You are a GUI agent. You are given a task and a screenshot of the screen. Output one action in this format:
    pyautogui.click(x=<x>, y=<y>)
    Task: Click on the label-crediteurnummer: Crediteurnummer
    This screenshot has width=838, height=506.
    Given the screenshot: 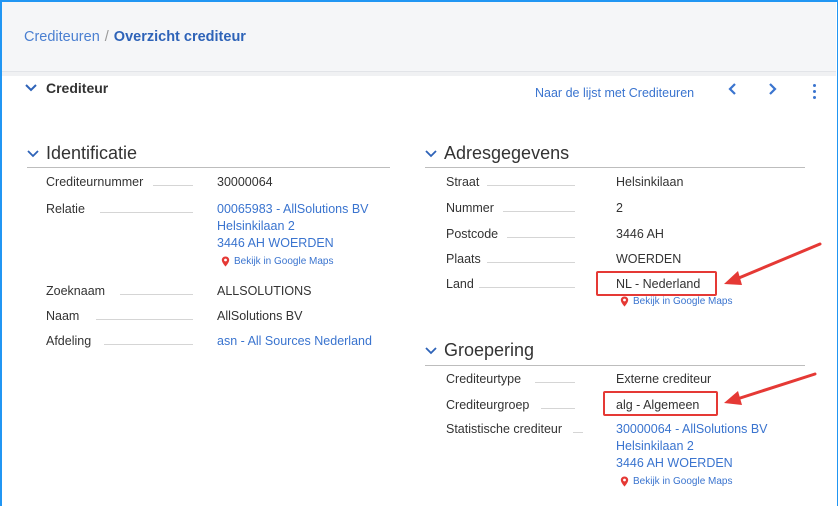 What is the action you would take?
    pyautogui.click(x=95, y=182)
    